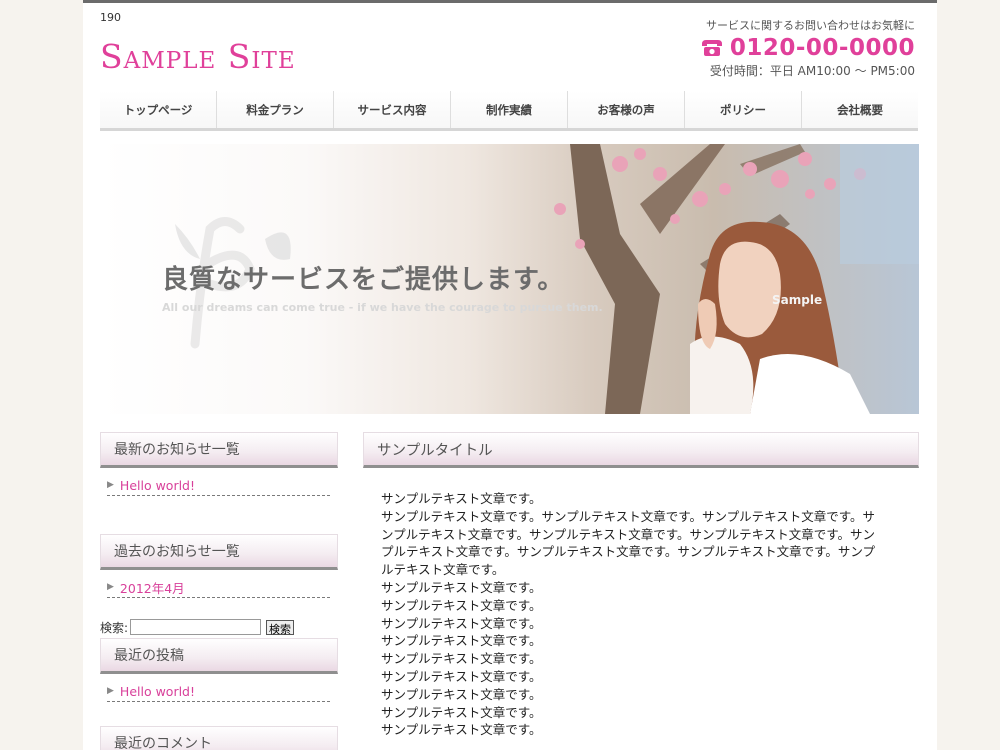 This screenshot has height=750, width=1000. I want to click on body-line: プルテキスト文章です。サンプルテキスト文章です。サンプルテキスト文章です。サンプ, so click(628, 552).